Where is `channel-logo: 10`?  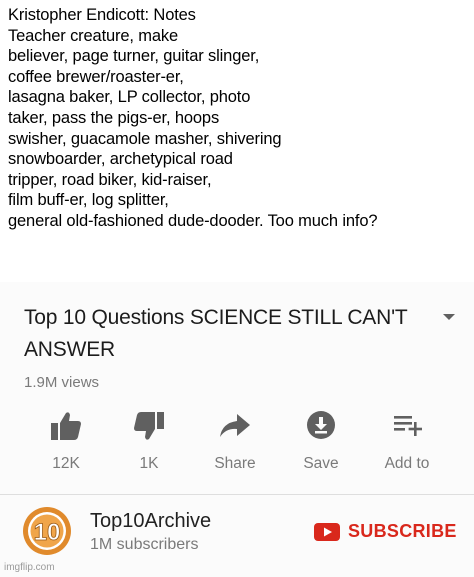
channel-logo: 10 is located at coordinates (47, 531).